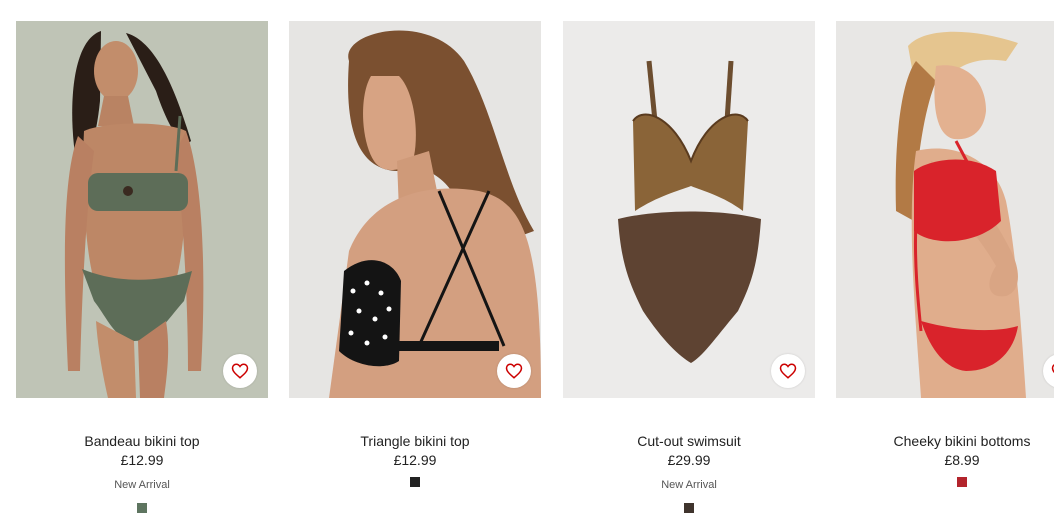  What do you see at coordinates (142, 441) in the screenshot?
I see `product-title: Bandeau bikini top` at bounding box center [142, 441].